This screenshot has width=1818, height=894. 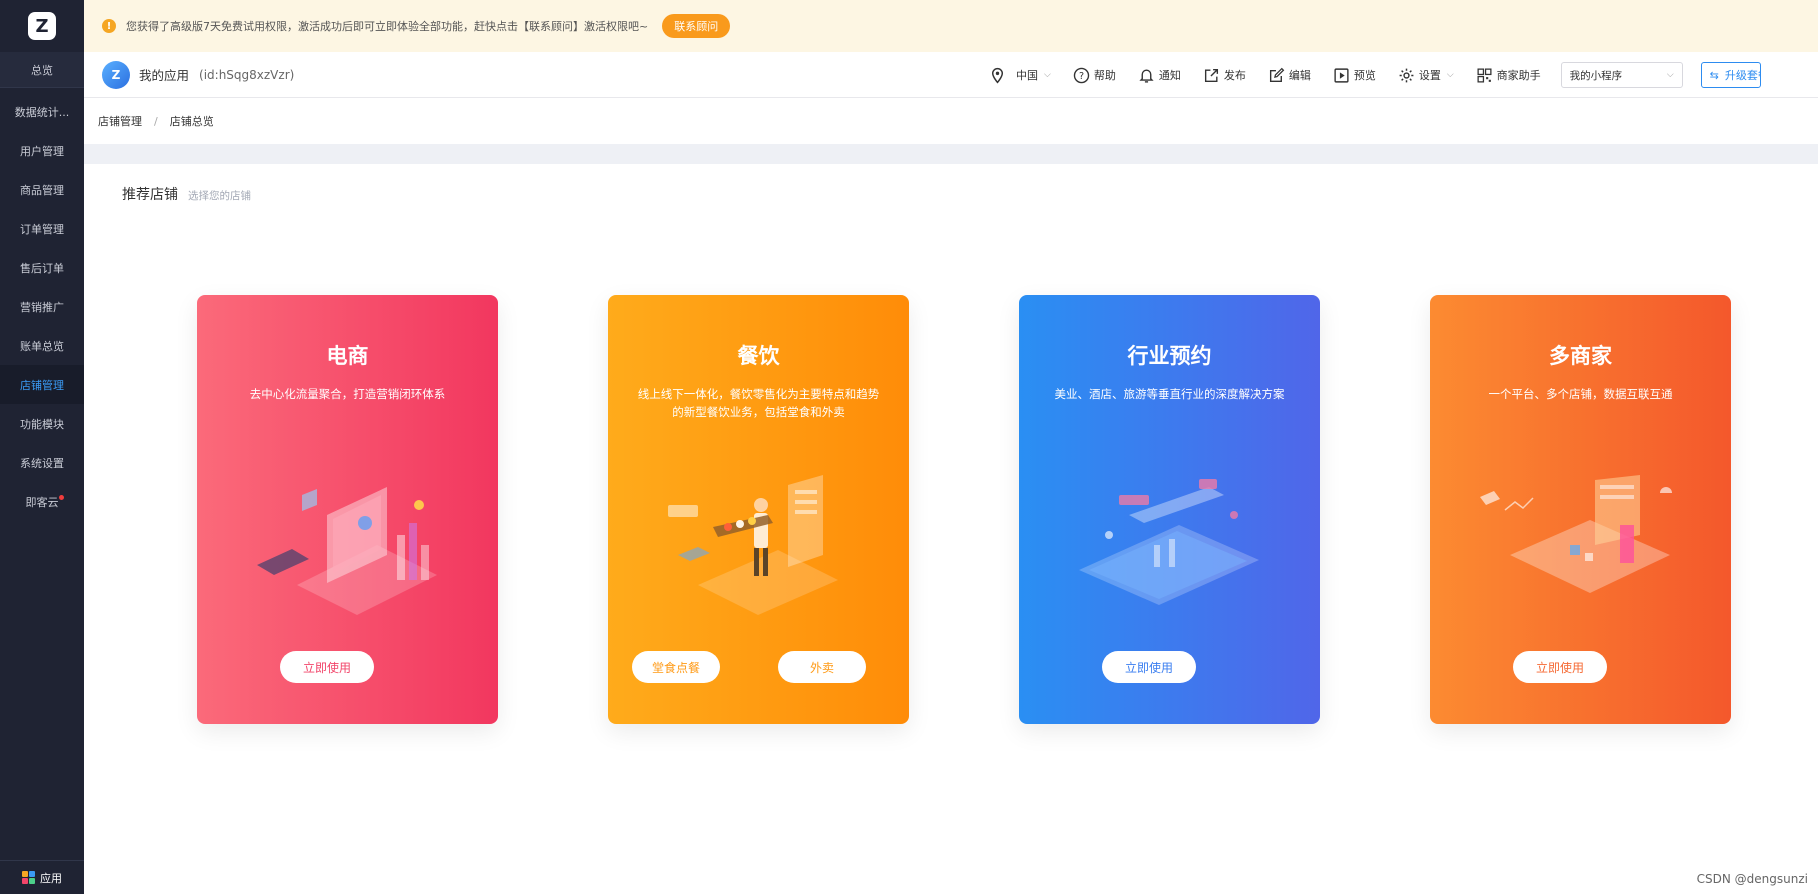 I want to click on sidebar-item-jike-cloud: 即客云, so click(x=42, y=501).